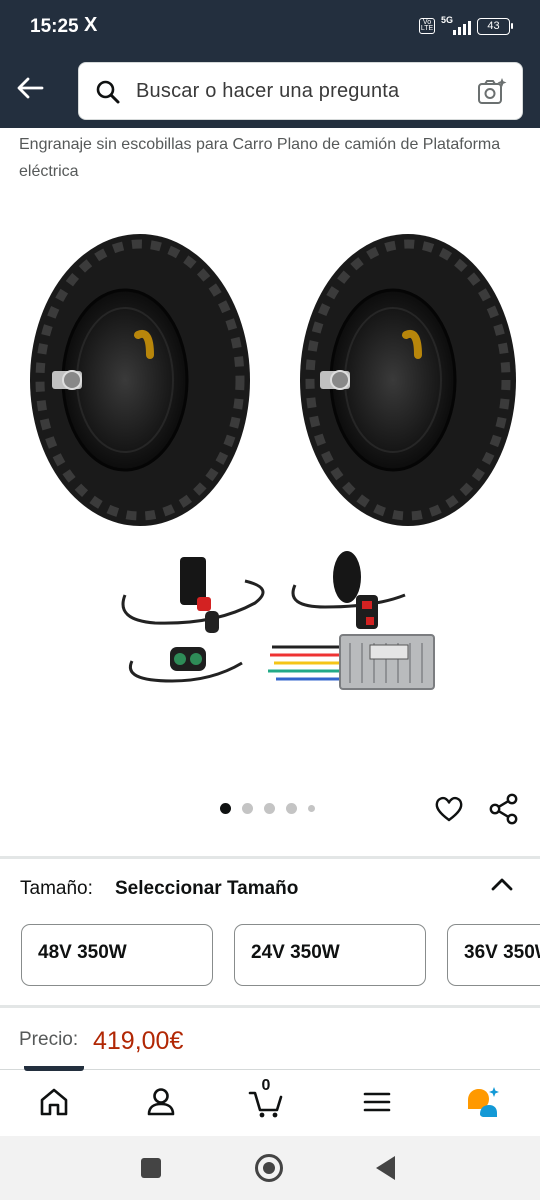  I want to click on heart-icon, so click(449, 809).